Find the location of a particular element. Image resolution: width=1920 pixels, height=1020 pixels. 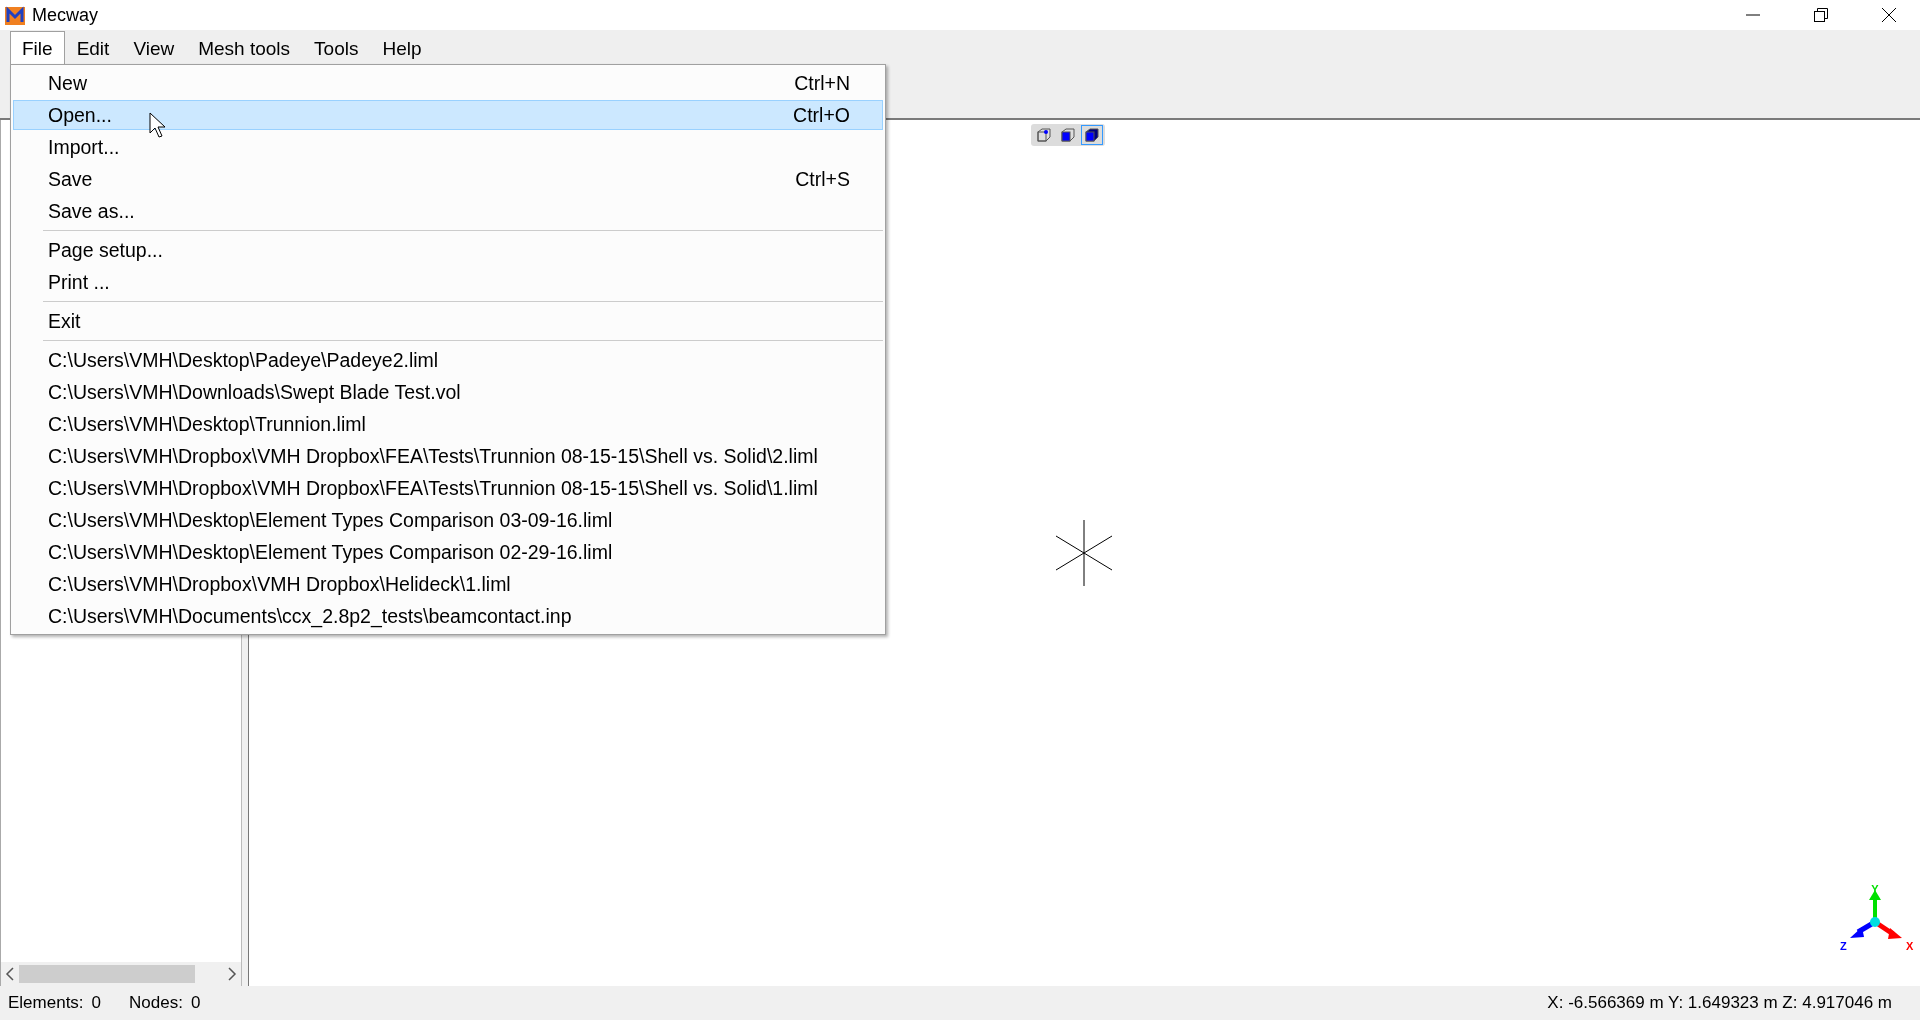

menu-item: Mesh tools is located at coordinates (244, 48).